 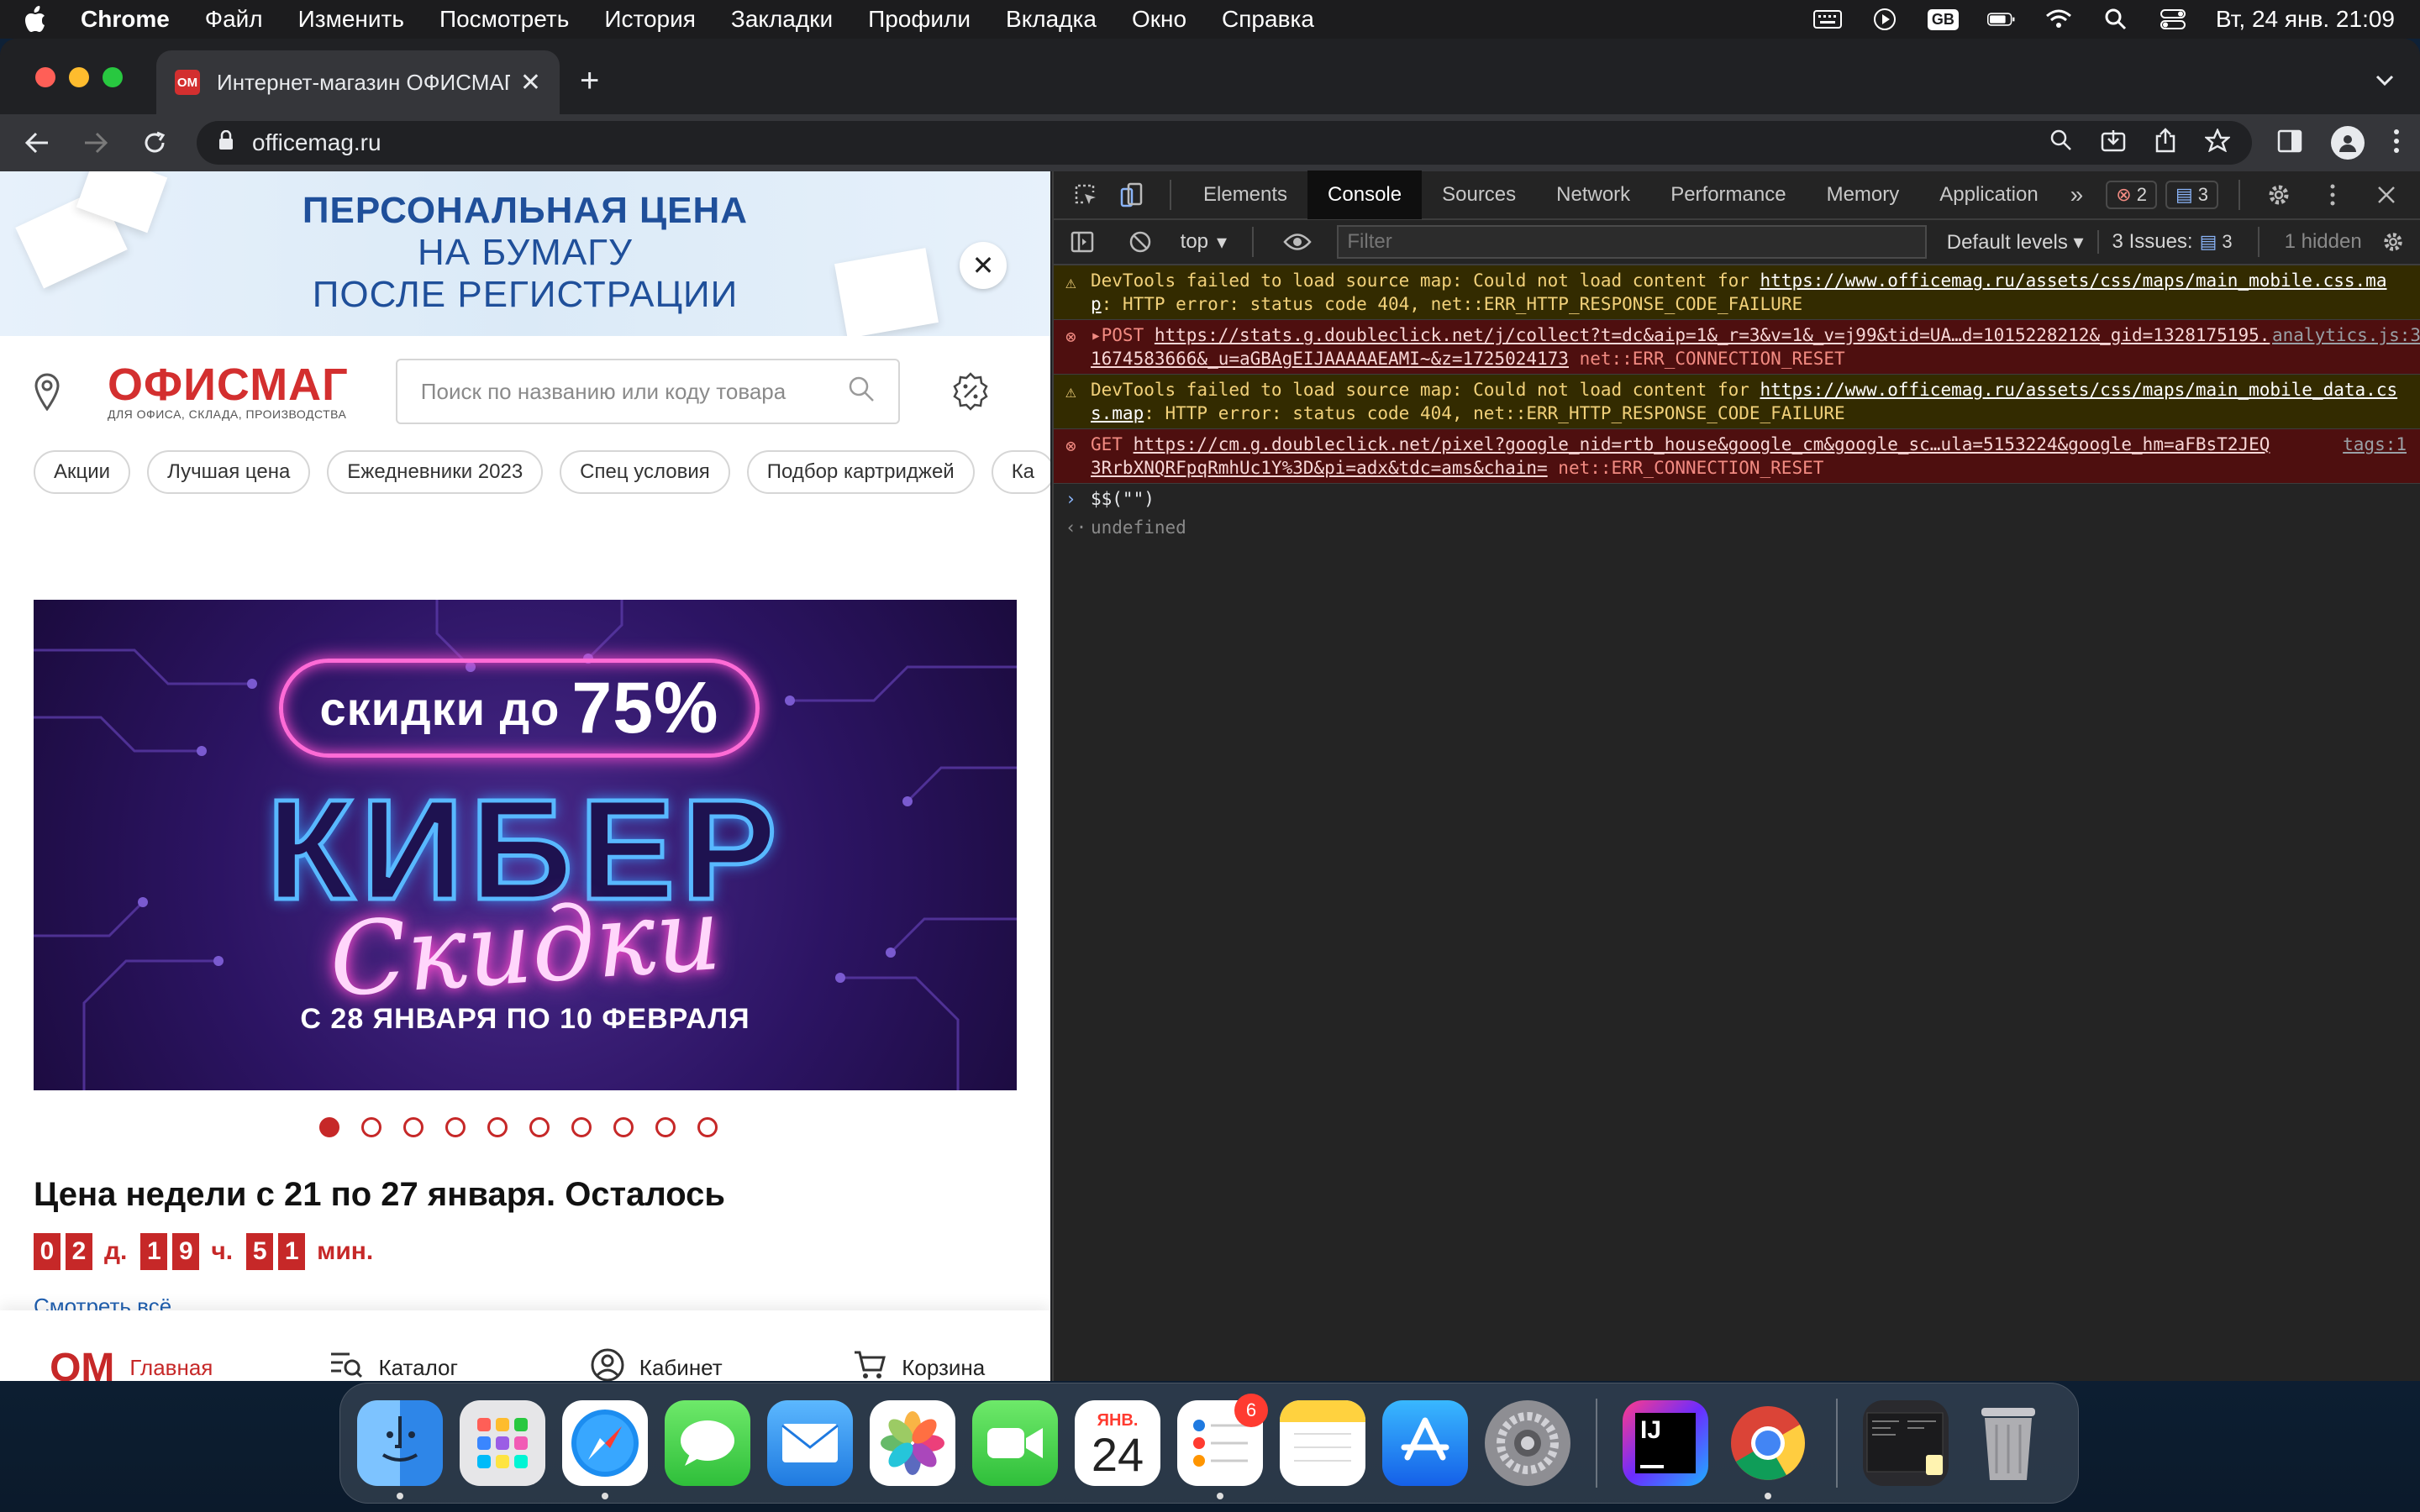 What do you see at coordinates (1665, 1443) in the screenshot?
I see `intellij-idea-icon: IJ` at bounding box center [1665, 1443].